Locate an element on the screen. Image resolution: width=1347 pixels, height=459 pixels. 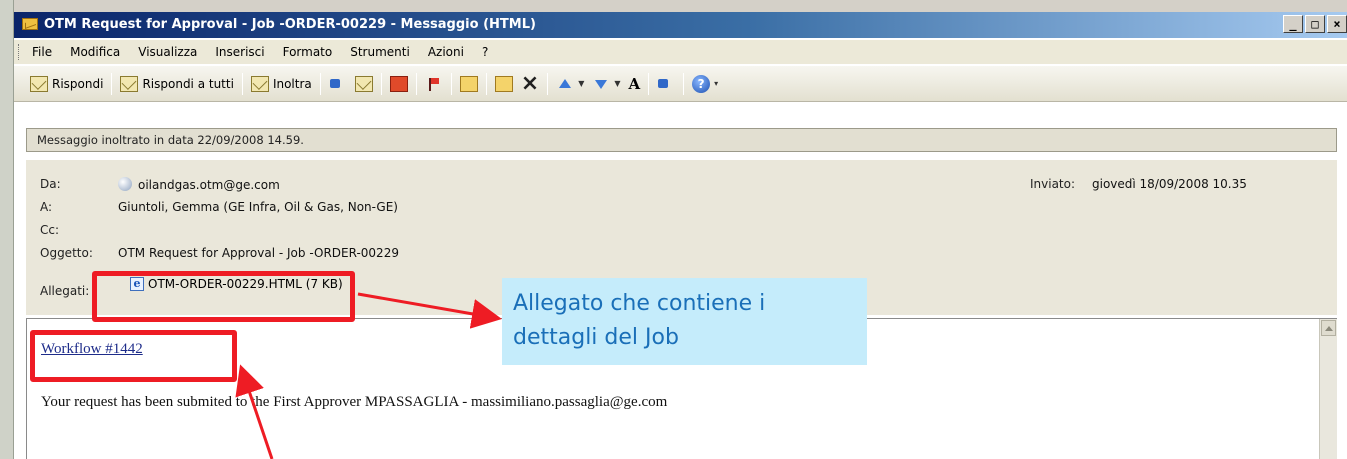
toolbar-options-icon: ▾ is located at coordinates (716, 83).